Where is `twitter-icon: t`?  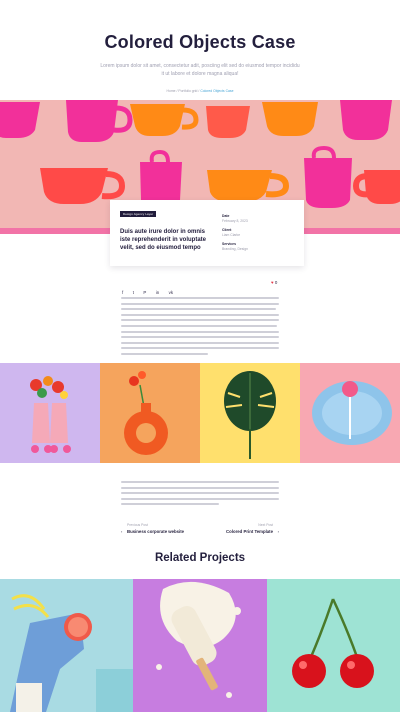
twitter-icon: t is located at coordinates (133, 292).